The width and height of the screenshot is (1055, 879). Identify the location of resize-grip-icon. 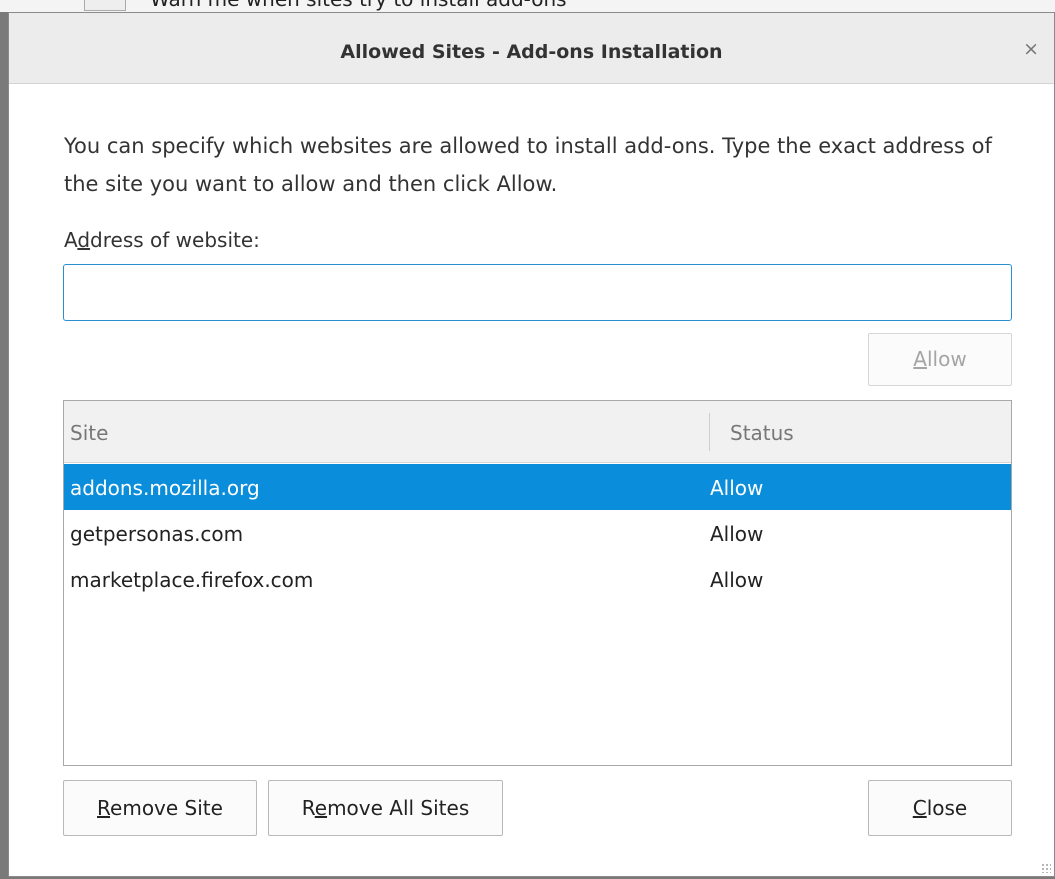
(1046, 868).